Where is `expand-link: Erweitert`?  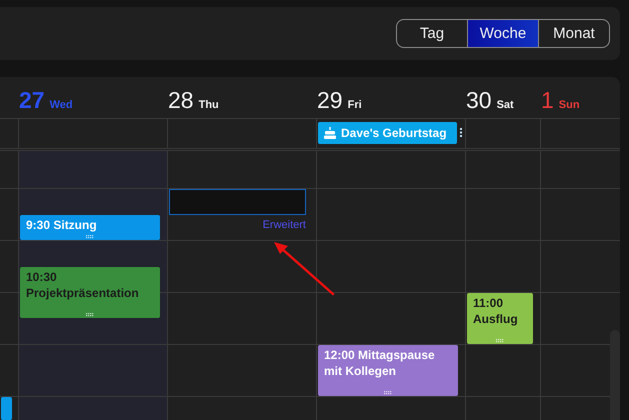 expand-link: Erweitert is located at coordinates (284, 225).